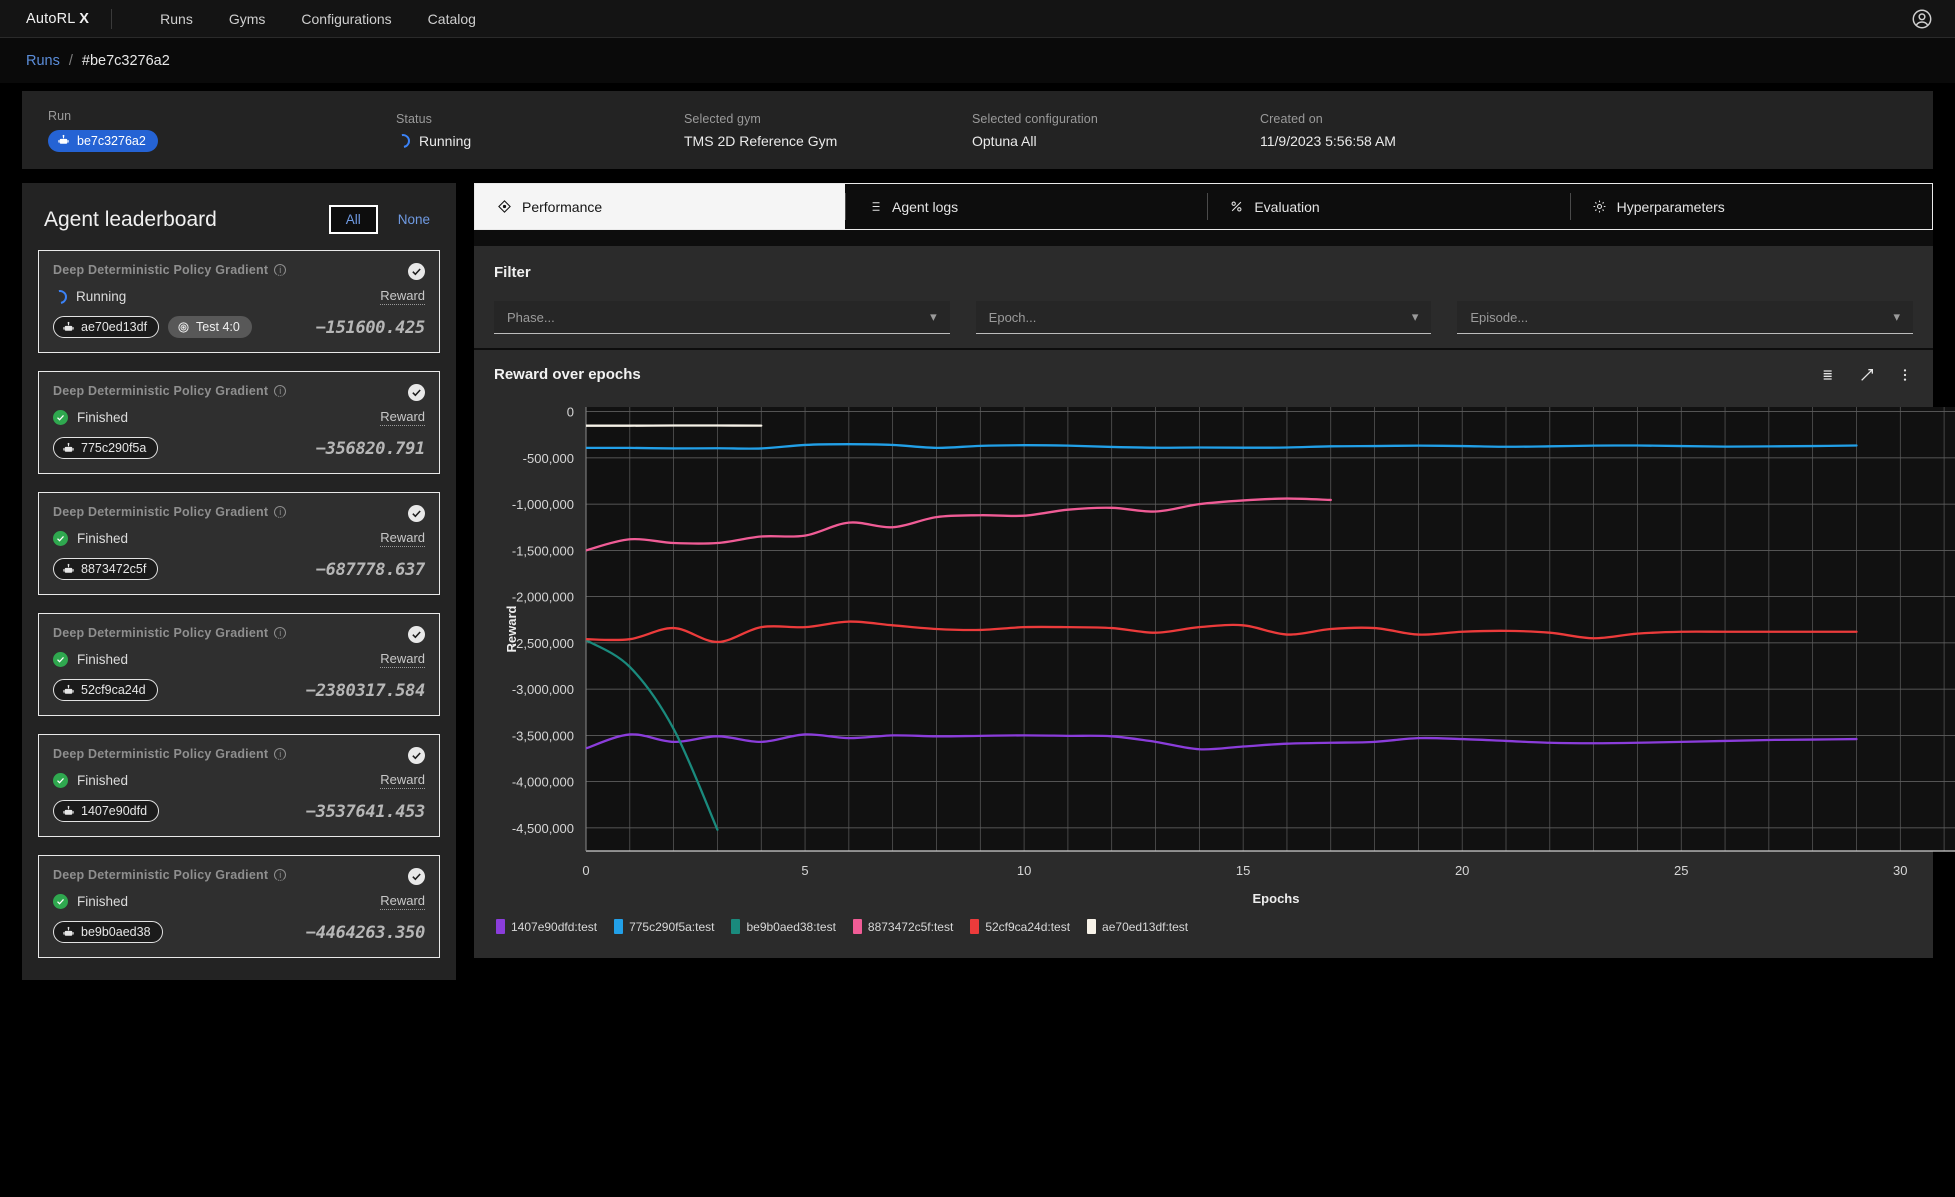 The width and height of the screenshot is (1955, 1197). Describe the element at coordinates (105, 690) in the screenshot. I see `agent-id-chip: 52cf9ca24d` at that location.